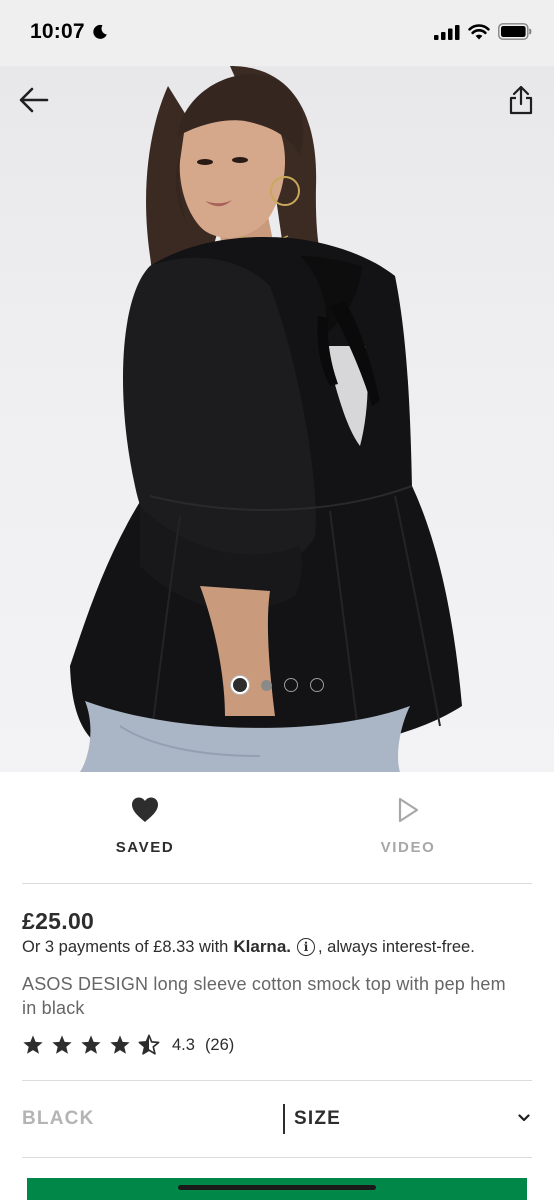  Describe the element at coordinates (396, 946) in the screenshot. I see `klarna-suffix: , always interest-free.` at that location.